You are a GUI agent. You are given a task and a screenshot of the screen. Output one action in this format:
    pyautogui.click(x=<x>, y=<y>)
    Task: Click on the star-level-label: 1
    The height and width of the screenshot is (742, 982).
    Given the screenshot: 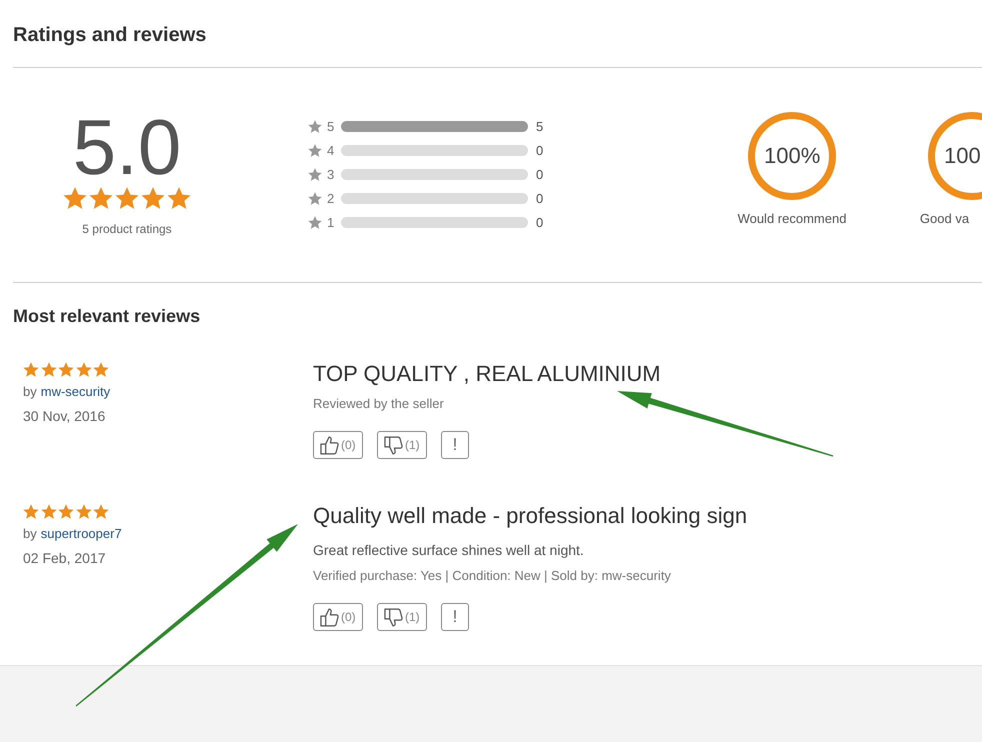 What is the action you would take?
    pyautogui.click(x=331, y=222)
    